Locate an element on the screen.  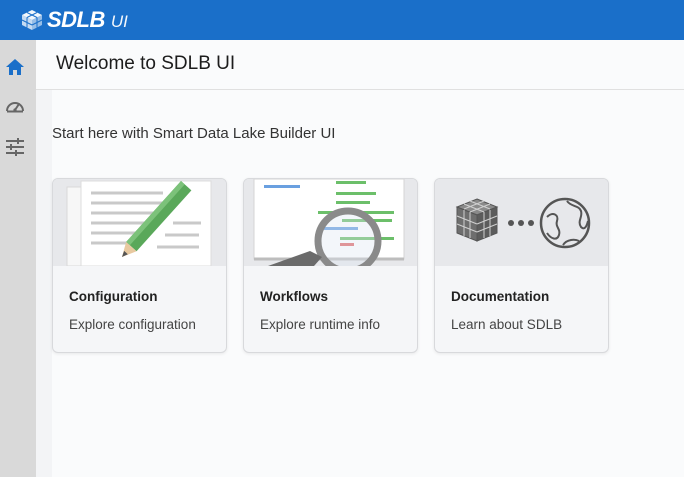
sliders-icon is located at coordinates (15, 147).